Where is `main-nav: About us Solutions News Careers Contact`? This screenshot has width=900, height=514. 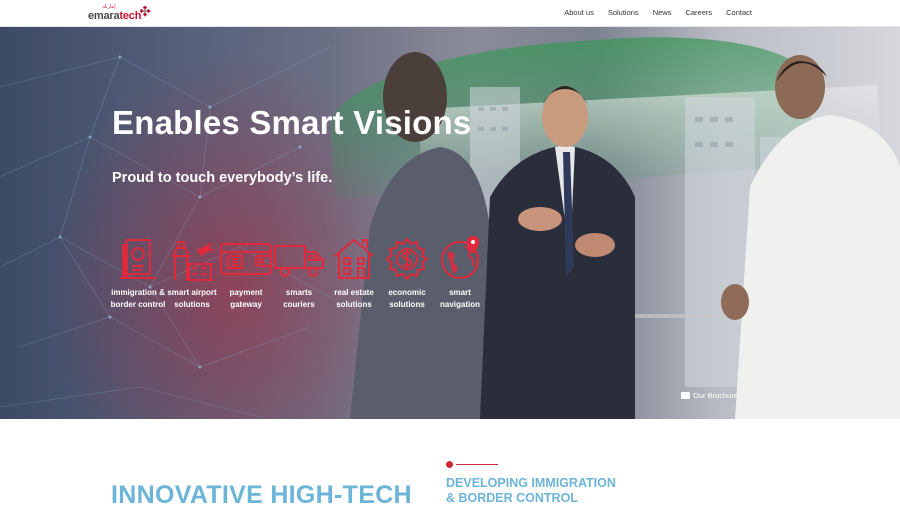
main-nav: About us Solutions News Careers Contact is located at coordinates (651, 12).